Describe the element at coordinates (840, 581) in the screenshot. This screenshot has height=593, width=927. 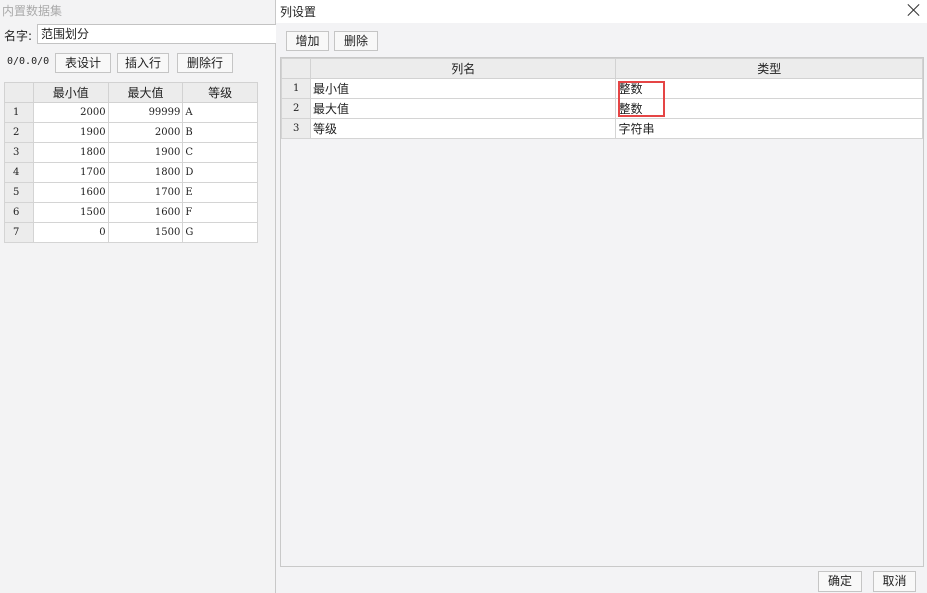
I see `ok-button: 确定` at that location.